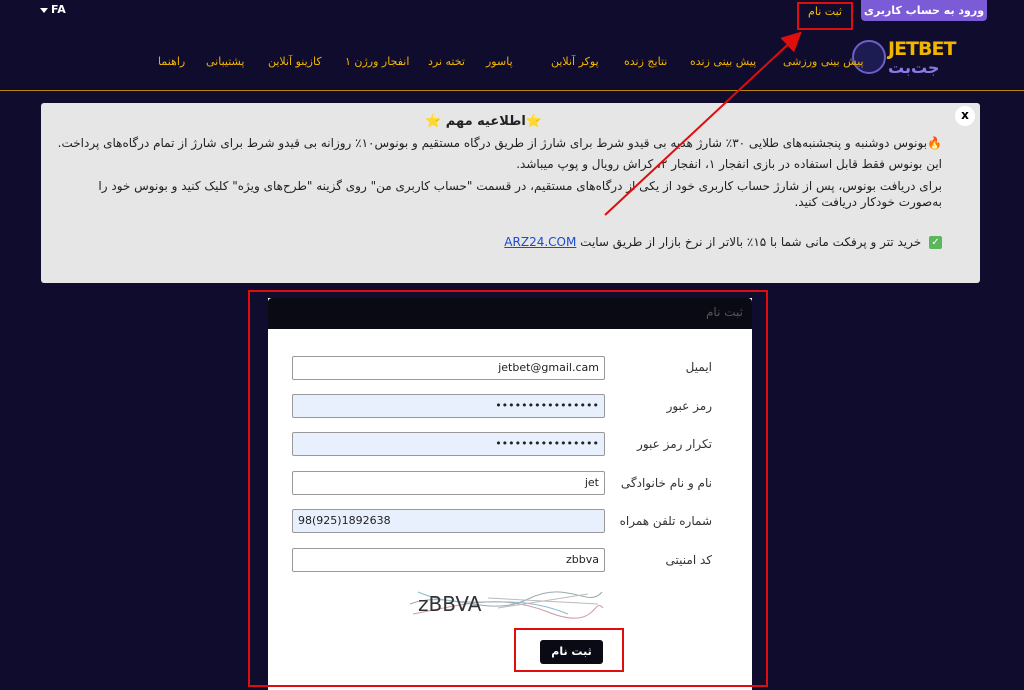 The height and width of the screenshot is (690, 1024). What do you see at coordinates (569, 650) in the screenshot?
I see `submit-highlight-box` at bounding box center [569, 650].